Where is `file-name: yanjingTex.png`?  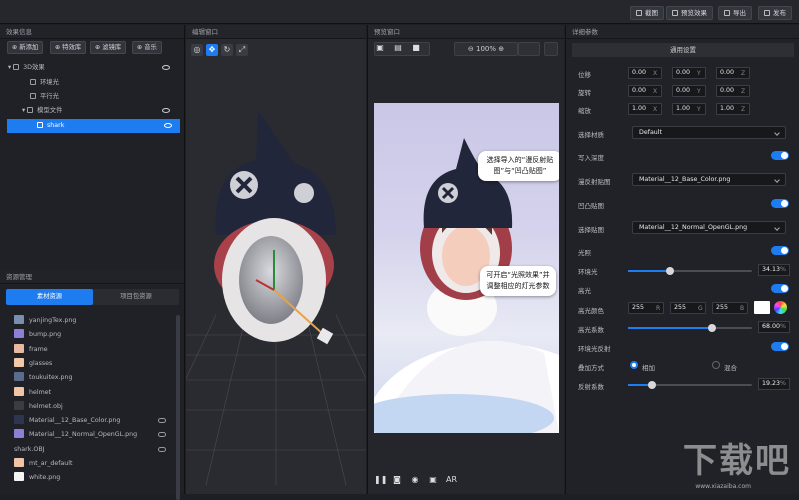 file-name: yanjingTex.png is located at coordinates (53, 320).